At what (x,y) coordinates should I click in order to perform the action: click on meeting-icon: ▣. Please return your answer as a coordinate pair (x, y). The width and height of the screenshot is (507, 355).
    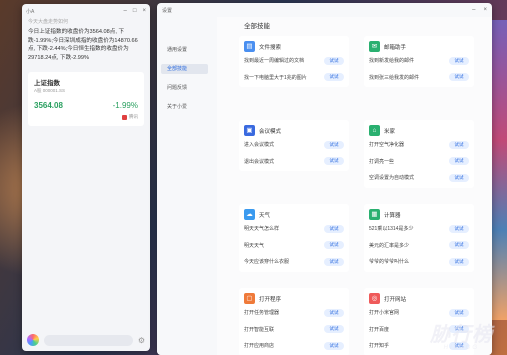
    Looking at the image, I should click on (249, 130).